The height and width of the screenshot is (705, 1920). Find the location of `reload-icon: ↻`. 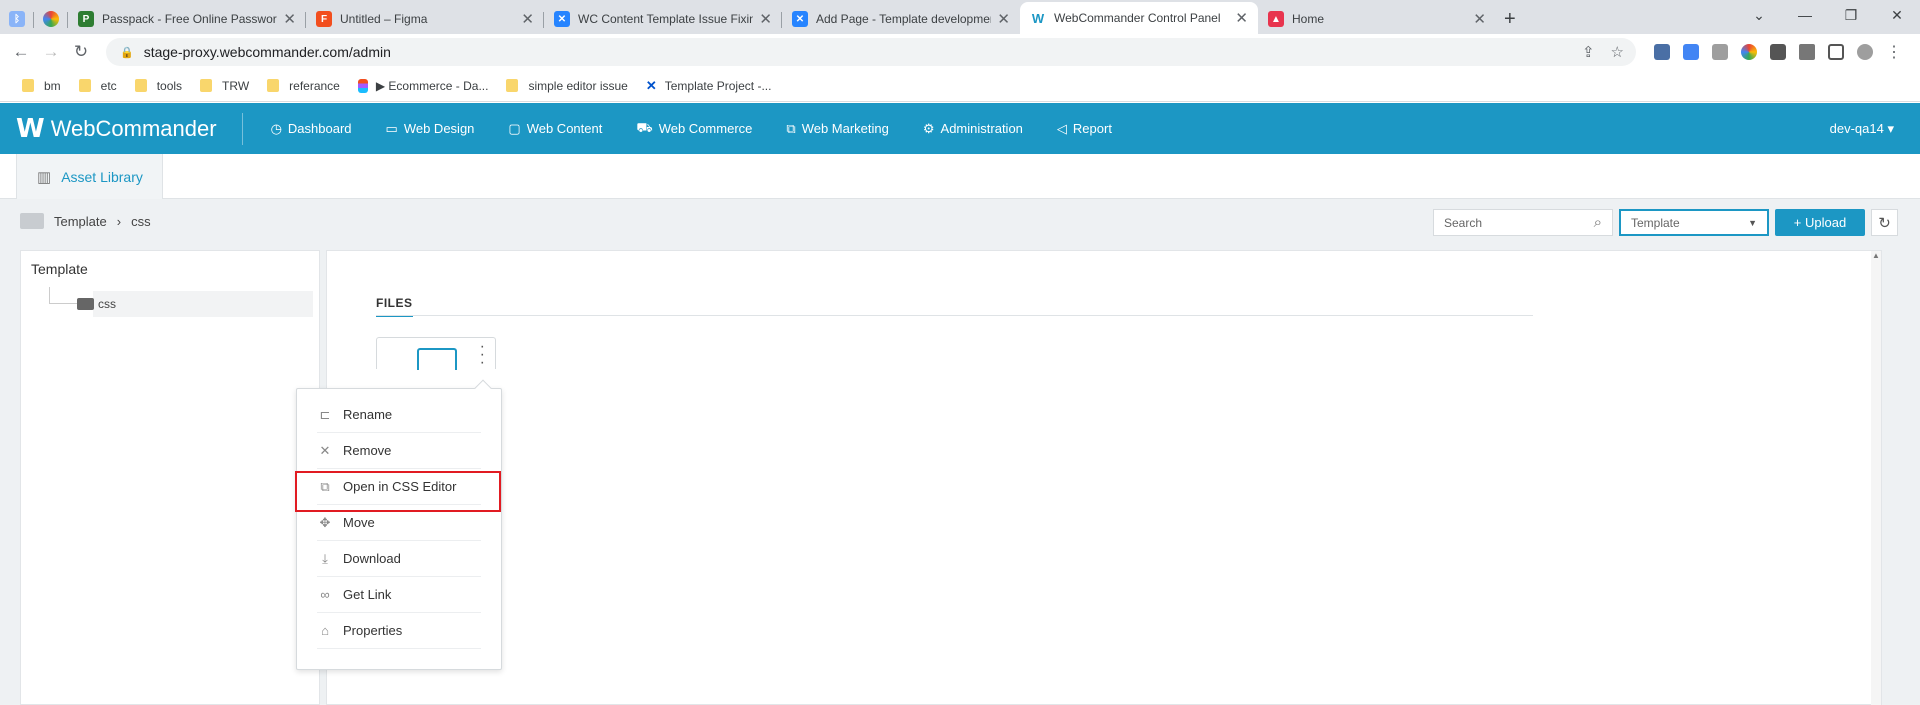

reload-icon: ↻ is located at coordinates (81, 52).